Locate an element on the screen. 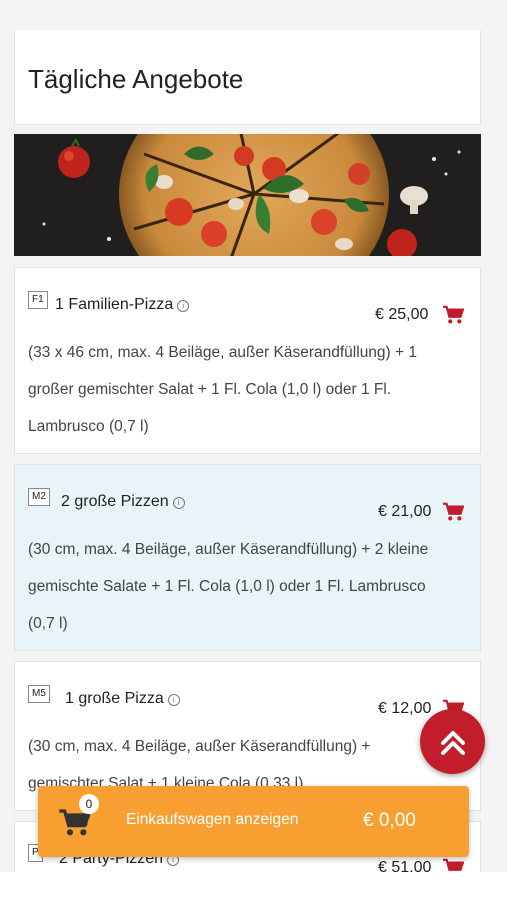 The image size is (507, 900). item-price: € 21,00 is located at coordinates (405, 511).